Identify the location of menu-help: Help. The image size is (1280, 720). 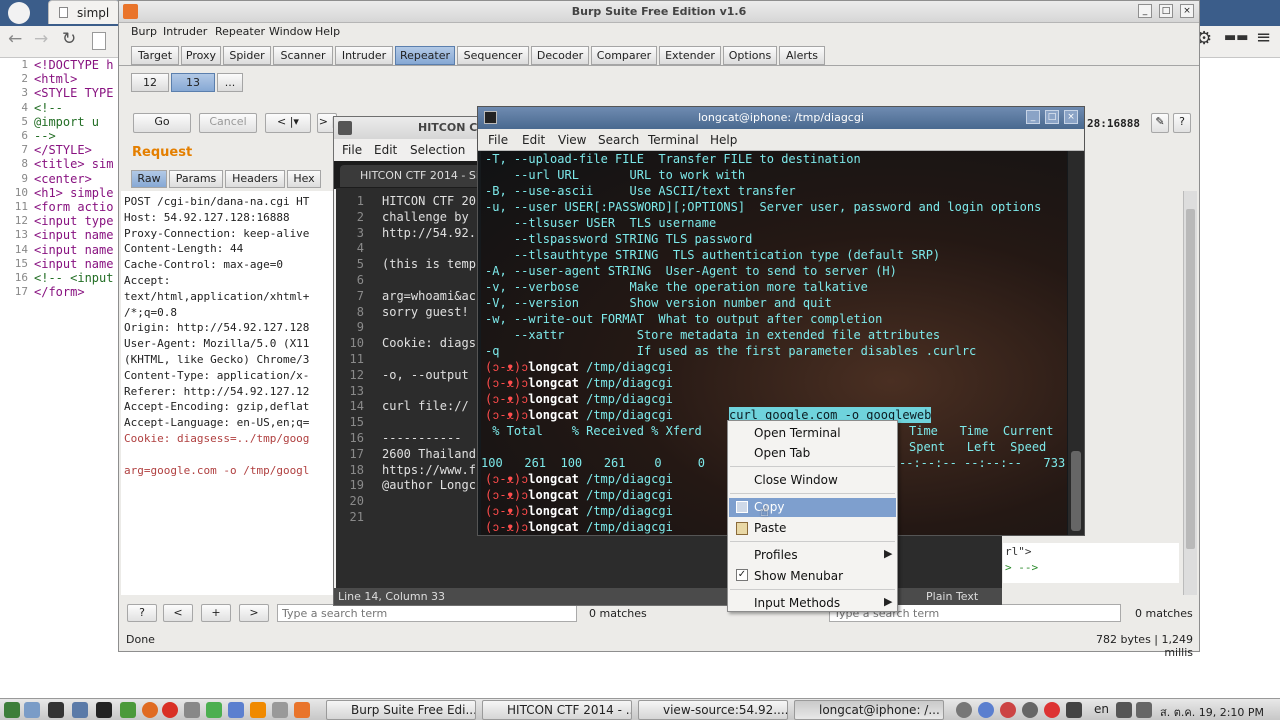
(327, 31).